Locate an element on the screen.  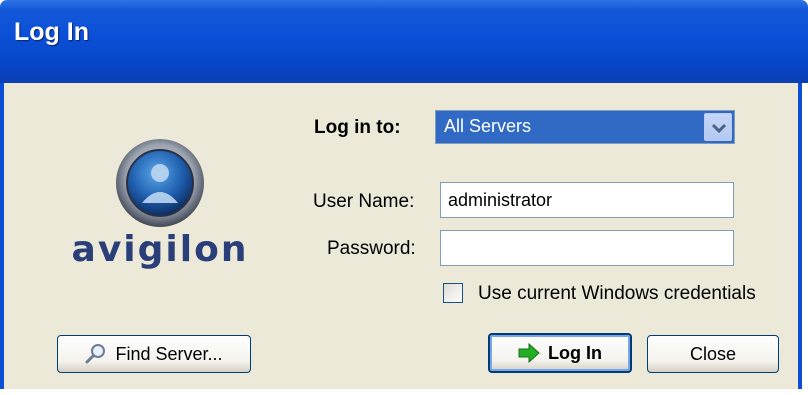
green-arrow-right-icon is located at coordinates (529, 353).